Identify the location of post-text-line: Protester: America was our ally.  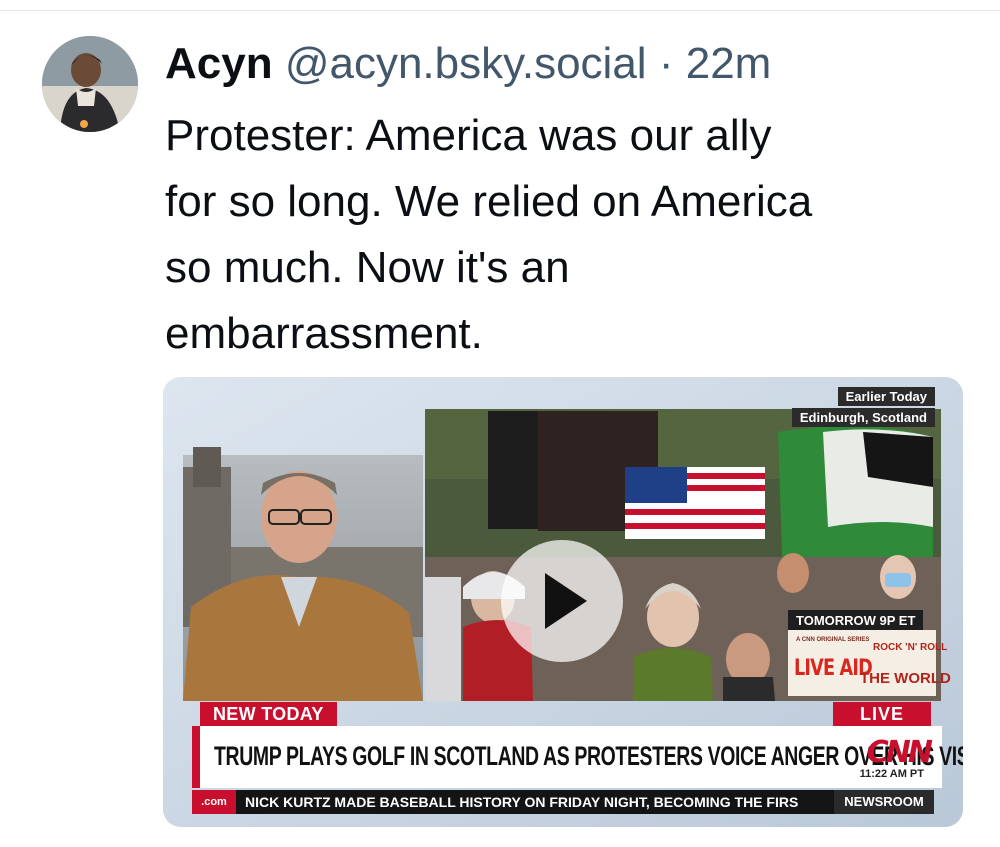
(468, 135).